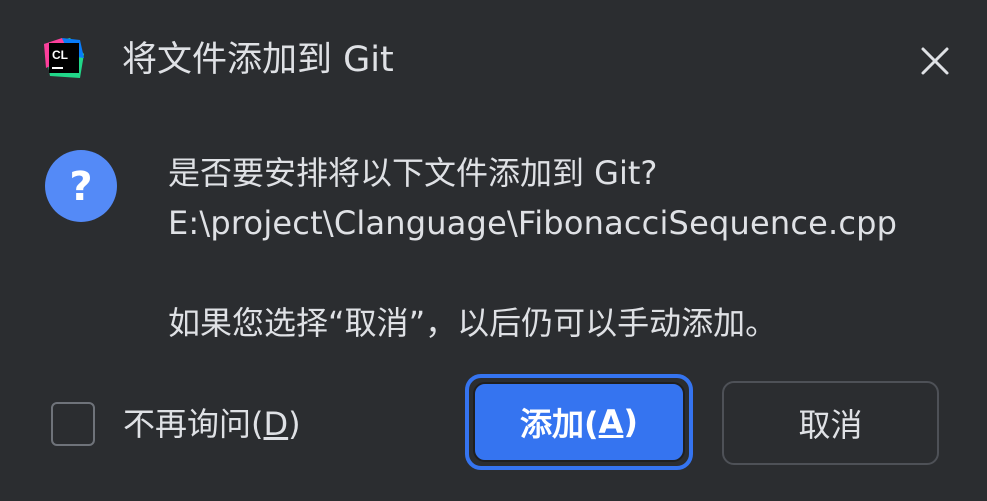  I want to click on question-text: 是否要安排将以下文件添加到 Git?, so click(413, 173).